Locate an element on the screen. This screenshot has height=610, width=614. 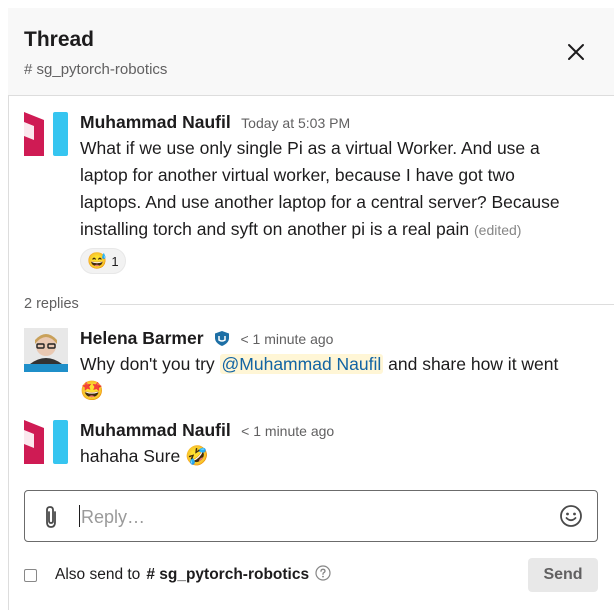
close-icon is located at coordinates (576, 52).